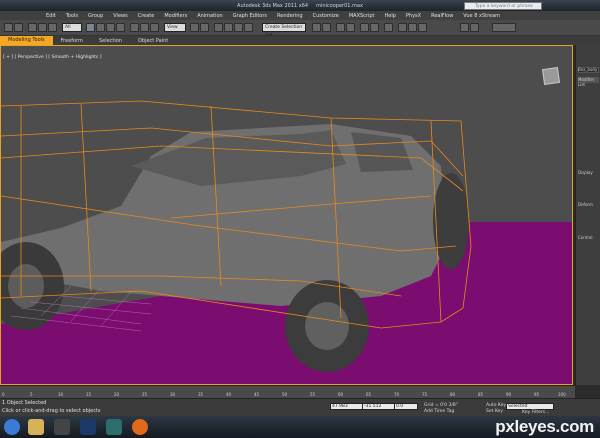  I want to click on menu-item: RealFlow, so click(442, 16).